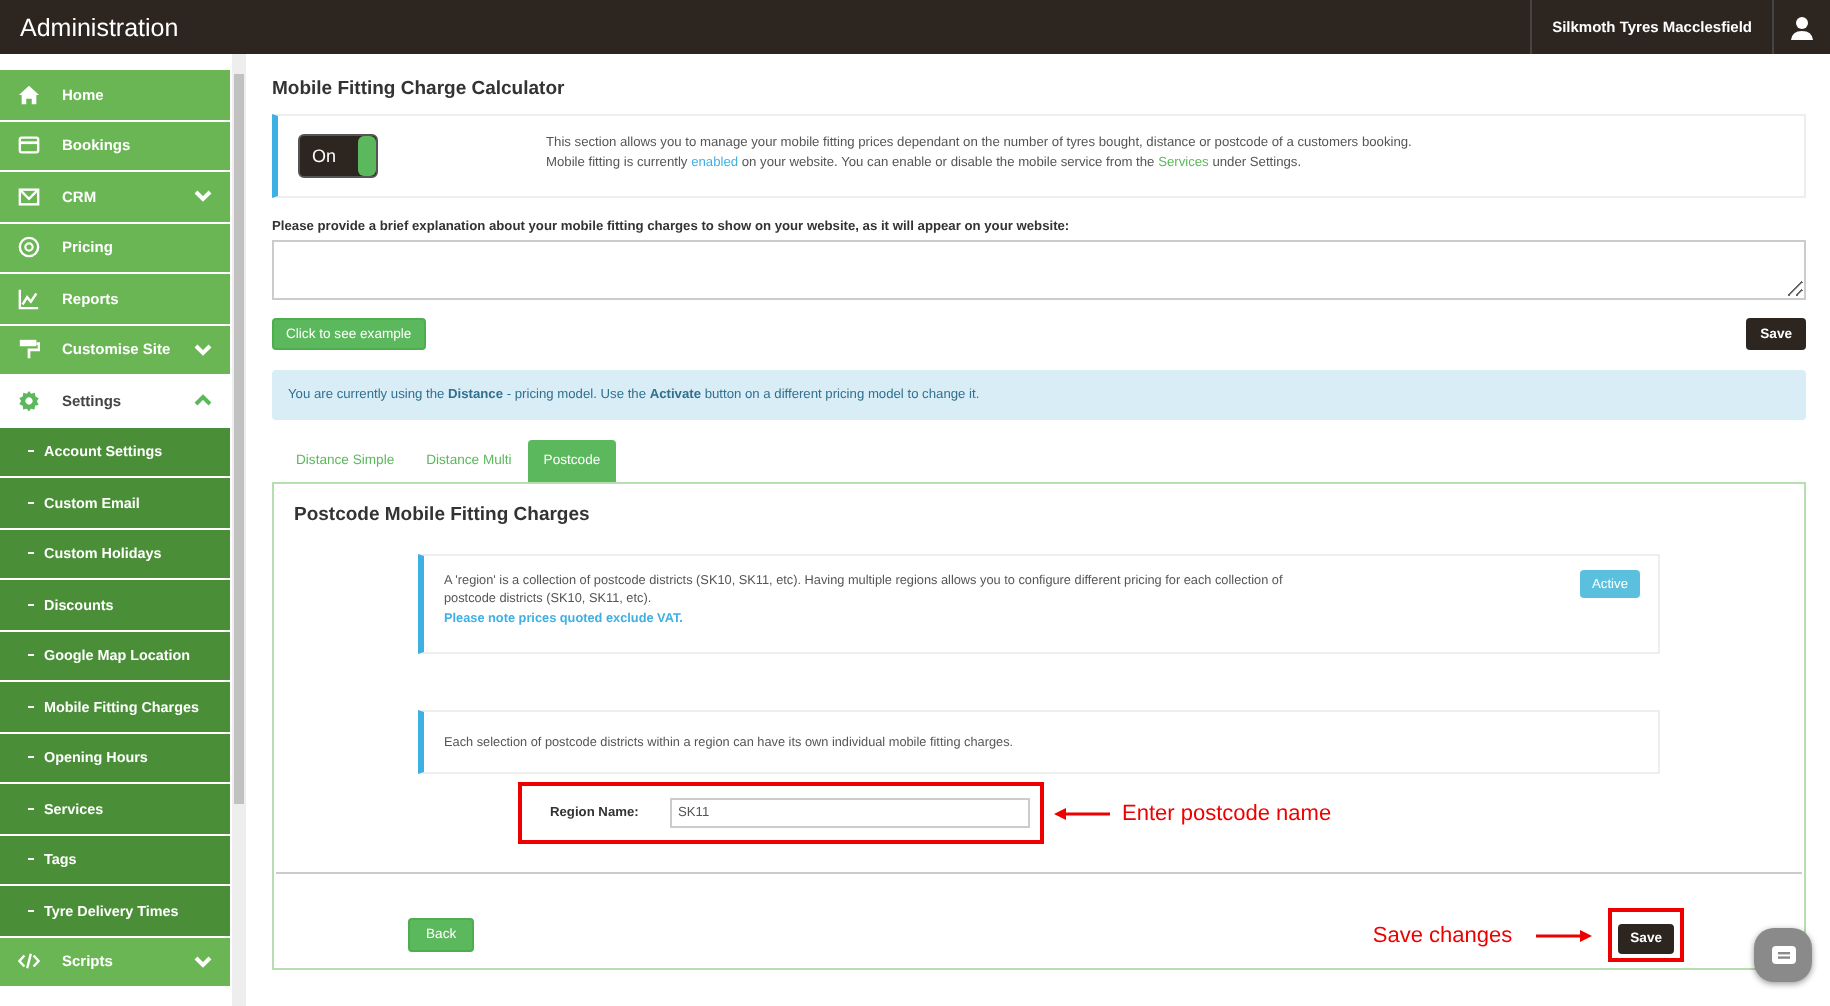  What do you see at coordinates (29, 400) in the screenshot?
I see `gear-icon` at bounding box center [29, 400].